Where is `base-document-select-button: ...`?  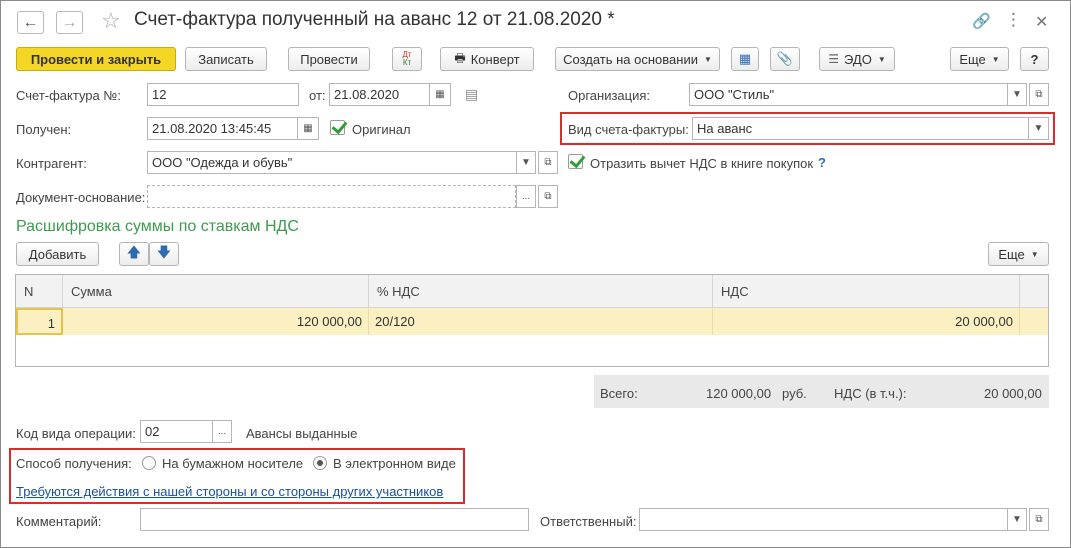
base-document-select-button: ... is located at coordinates (526, 196).